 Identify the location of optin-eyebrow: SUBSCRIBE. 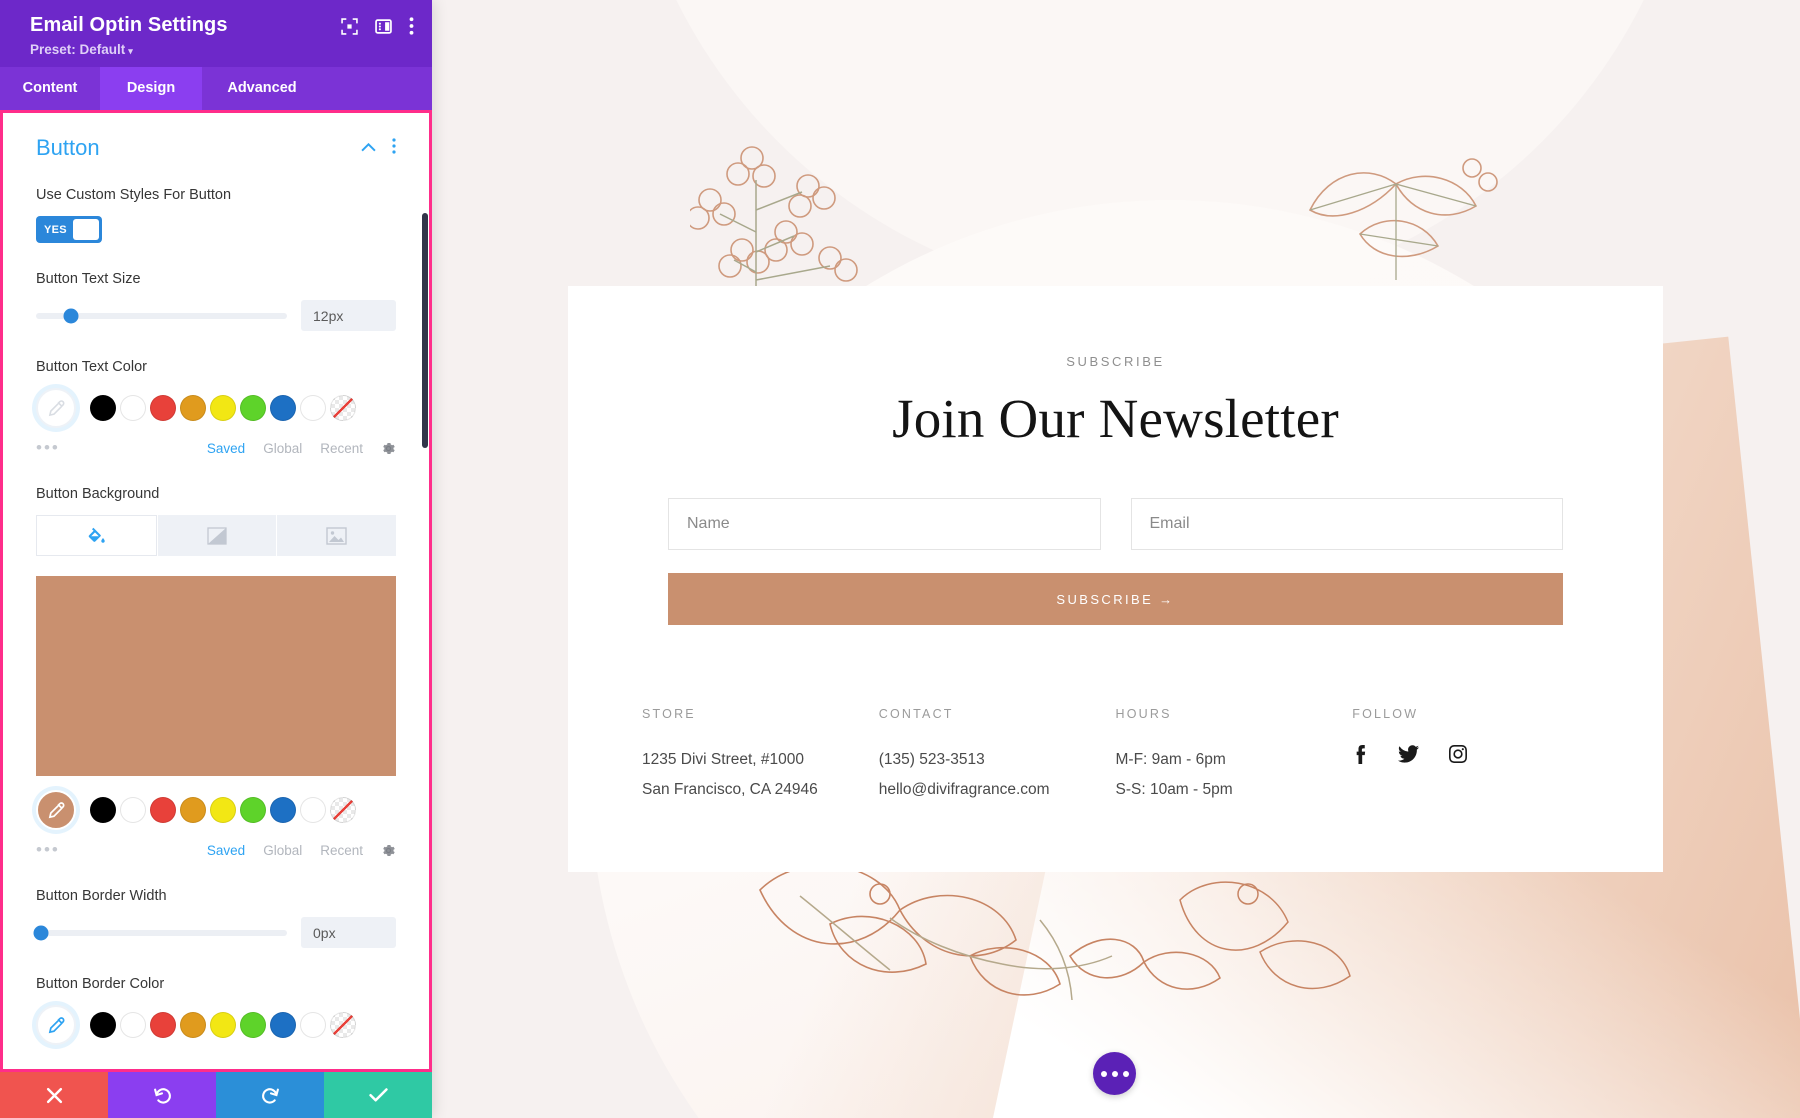
(1115, 361).